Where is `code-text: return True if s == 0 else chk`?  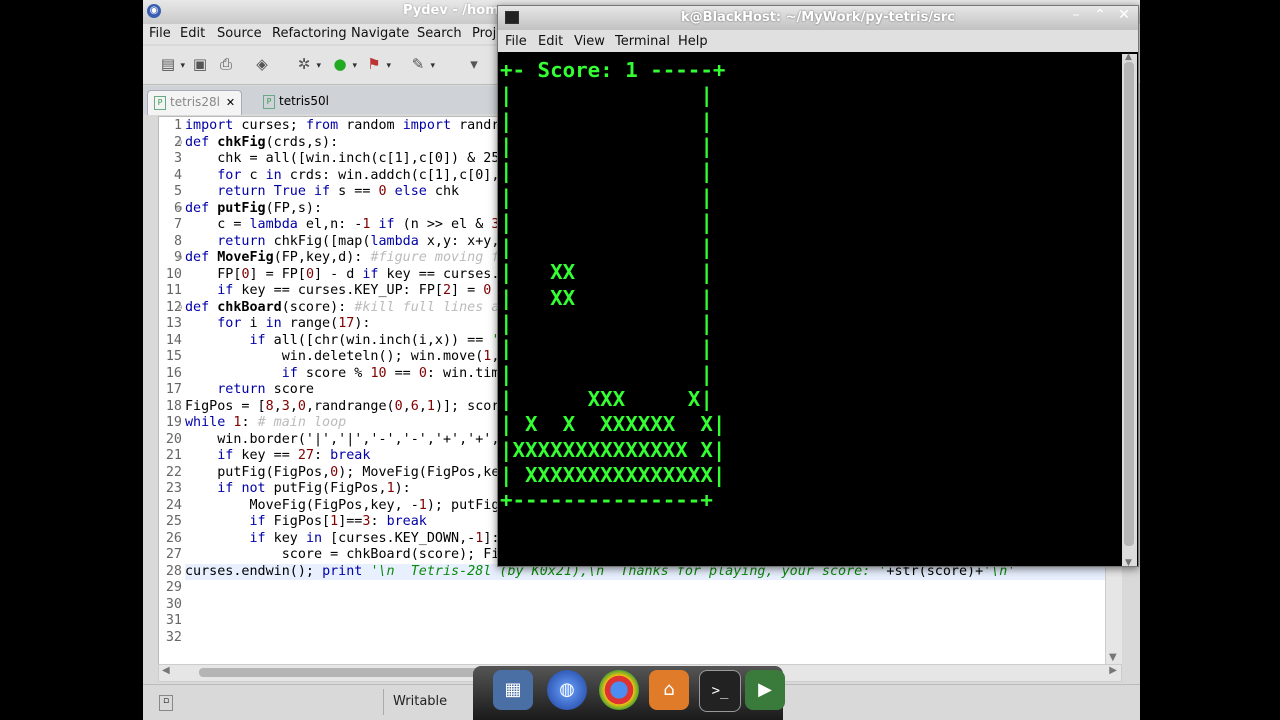
code-text: return True if s == 0 else chk is located at coordinates (338, 191).